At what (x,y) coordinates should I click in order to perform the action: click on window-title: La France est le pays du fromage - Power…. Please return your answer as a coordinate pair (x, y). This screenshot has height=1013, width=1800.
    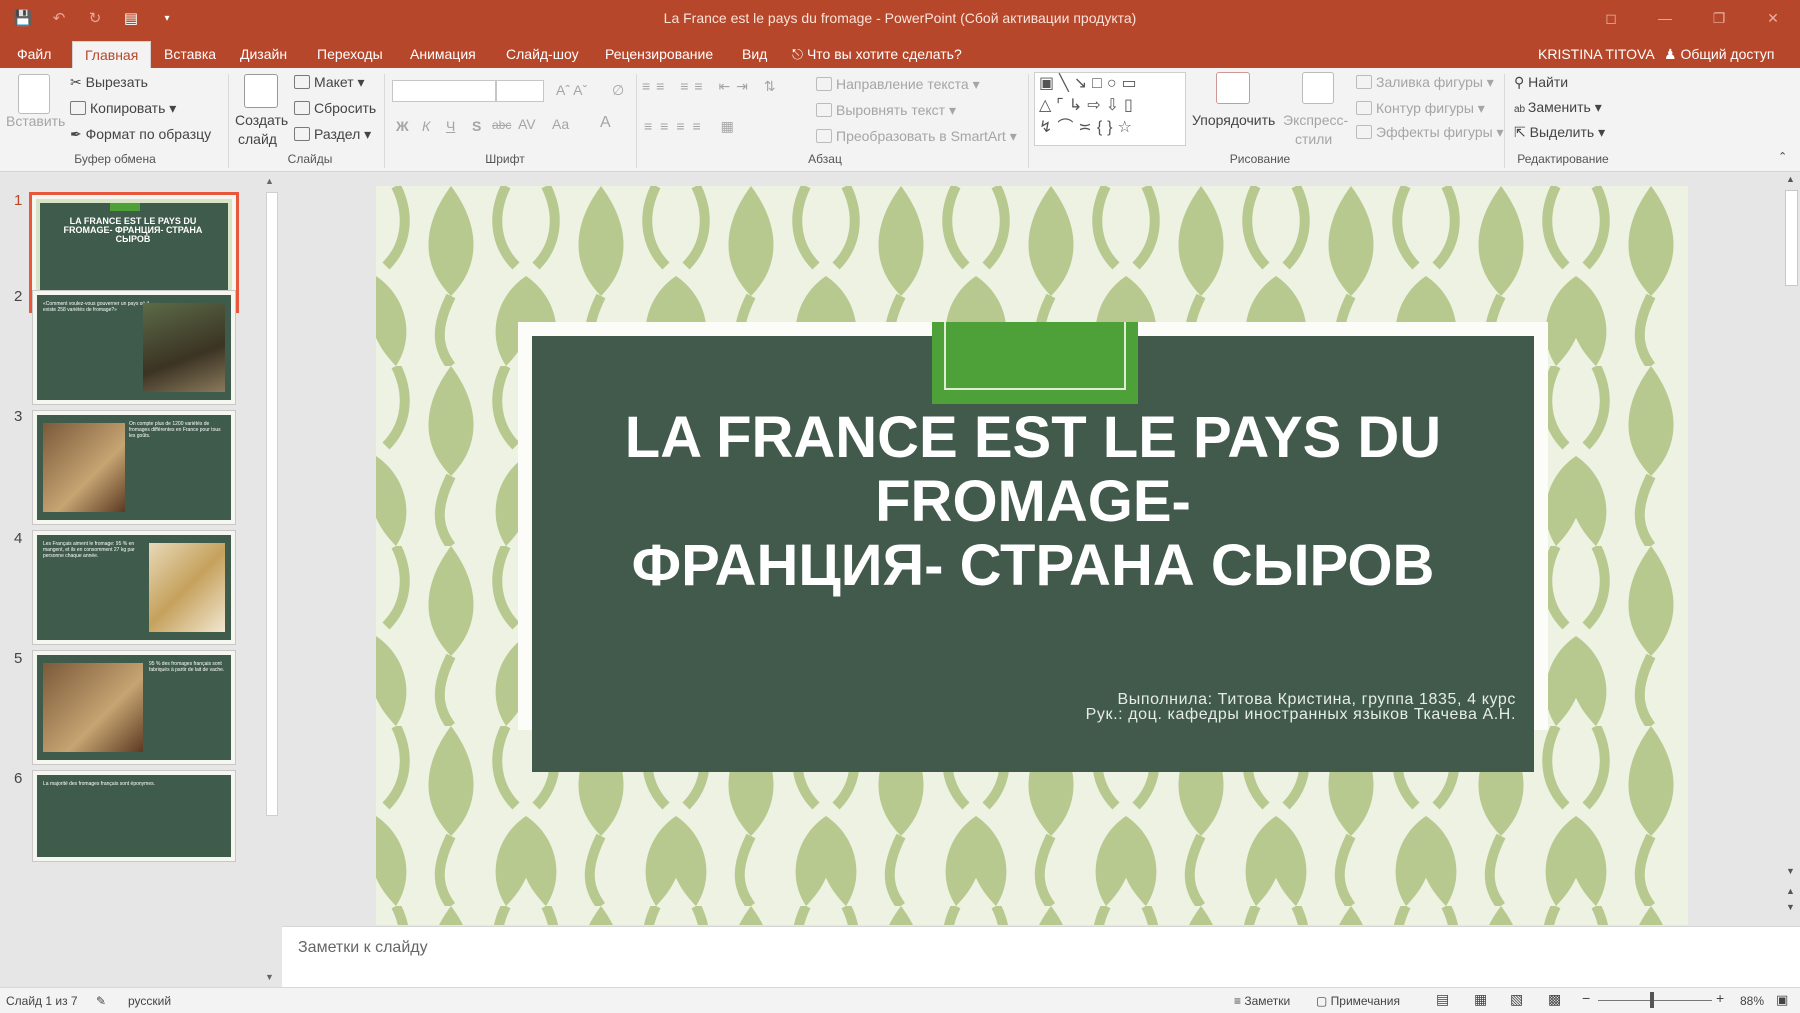
    Looking at the image, I should click on (900, 18).